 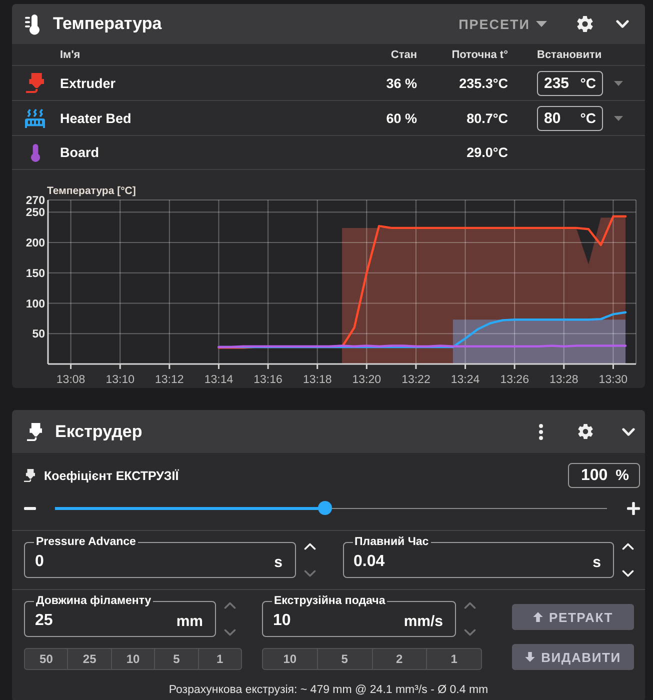 I want to click on flow-label: Коефіцієнт ЕКСТРУЗІЇ, so click(x=112, y=475).